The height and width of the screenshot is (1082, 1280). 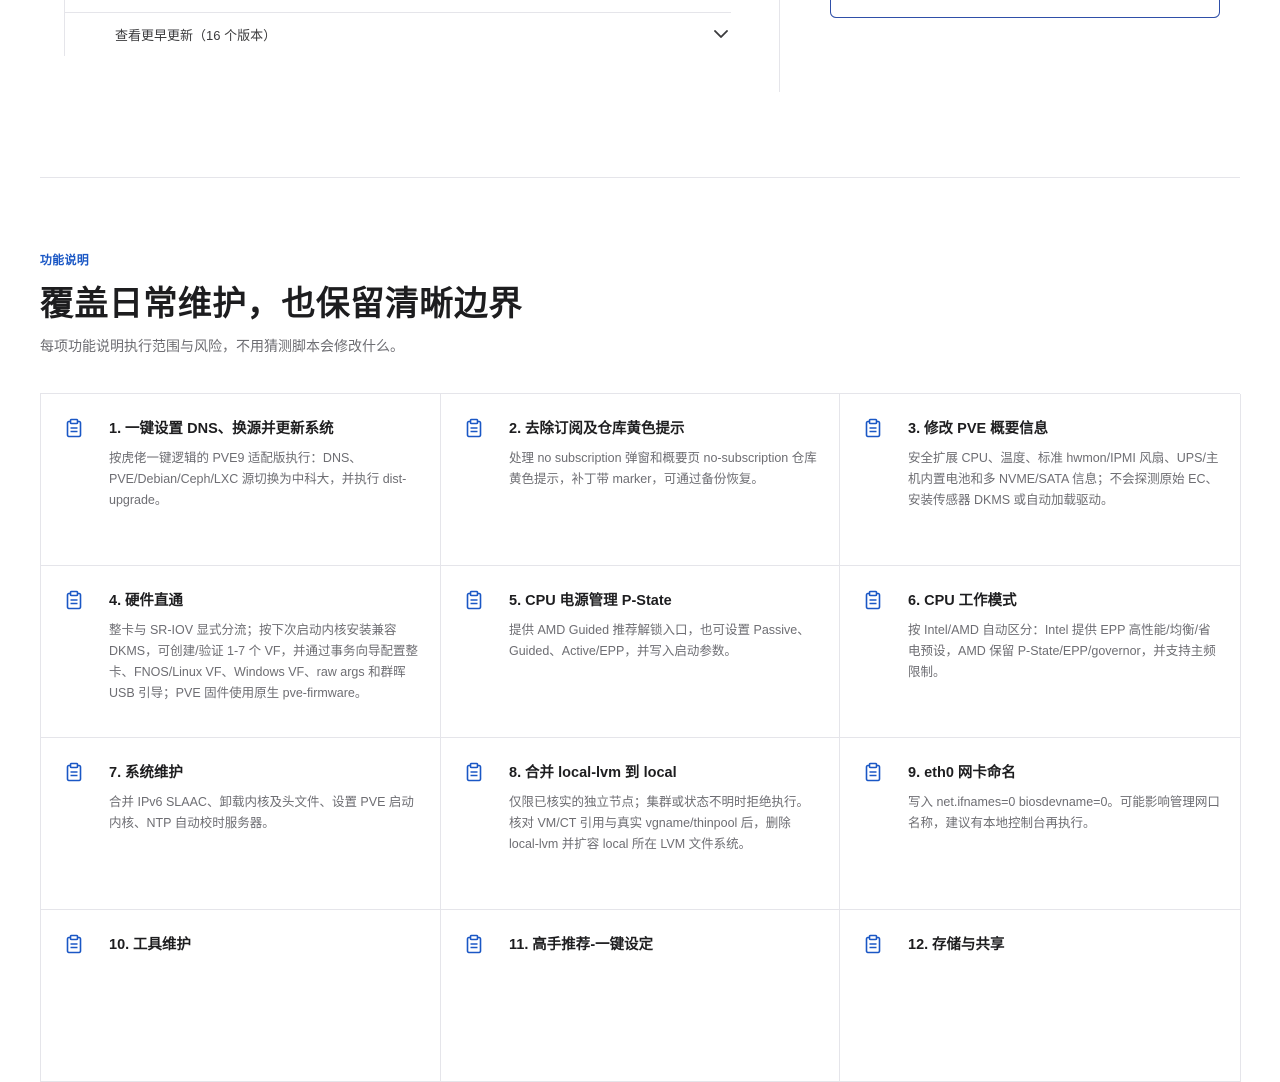 What do you see at coordinates (593, 773) in the screenshot?
I see `feature-card-title: 8. 合并 local-lvm 到 local` at bounding box center [593, 773].